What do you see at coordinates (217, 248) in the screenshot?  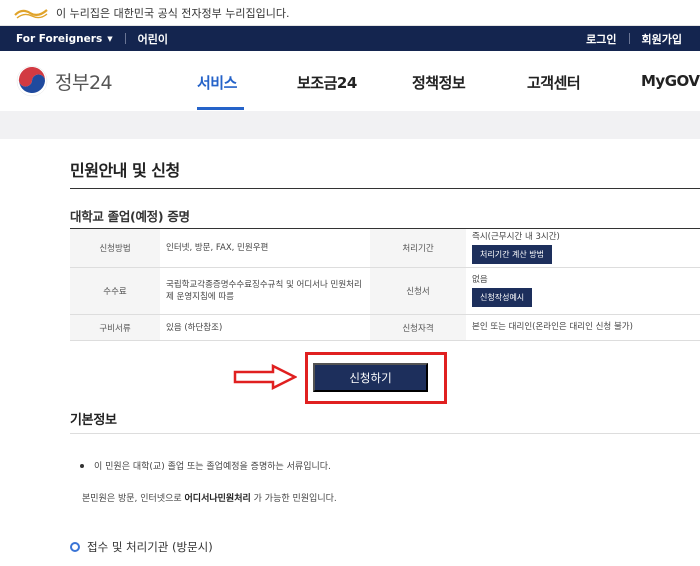 I see `table-cell: 인터넷, 방문, FAX, 민원우편` at bounding box center [217, 248].